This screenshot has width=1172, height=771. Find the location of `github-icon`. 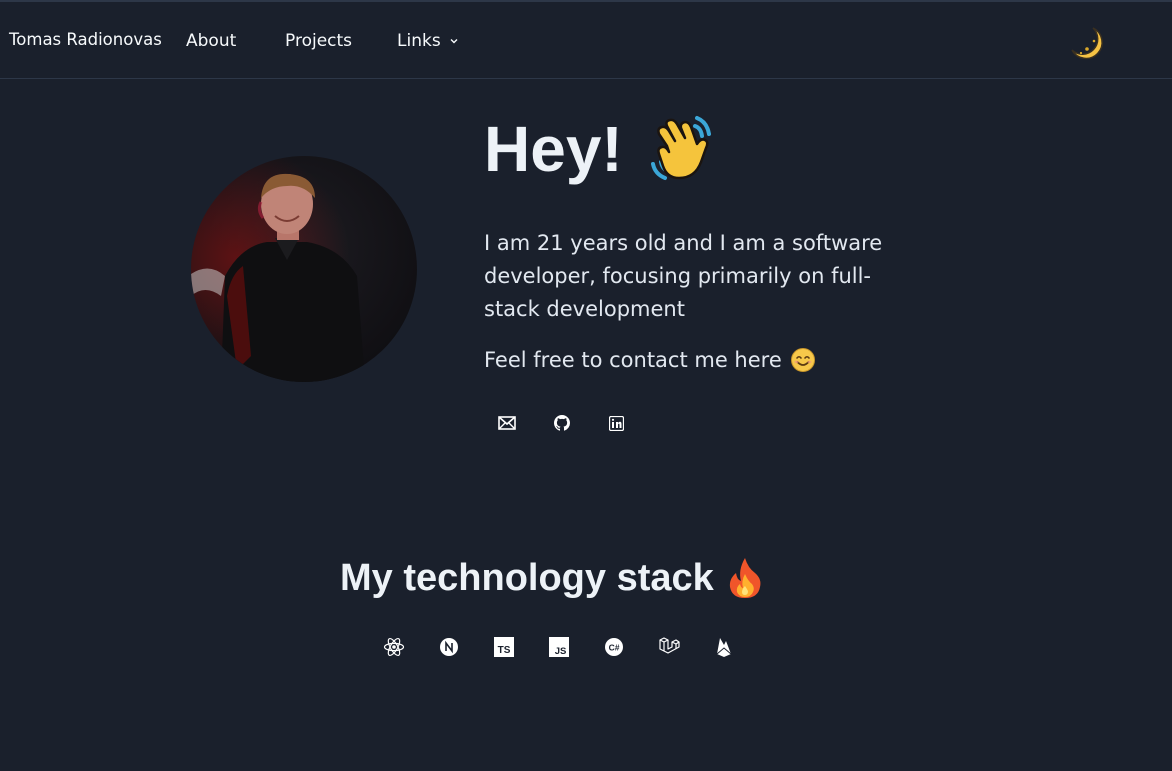

github-icon is located at coordinates (561, 423).